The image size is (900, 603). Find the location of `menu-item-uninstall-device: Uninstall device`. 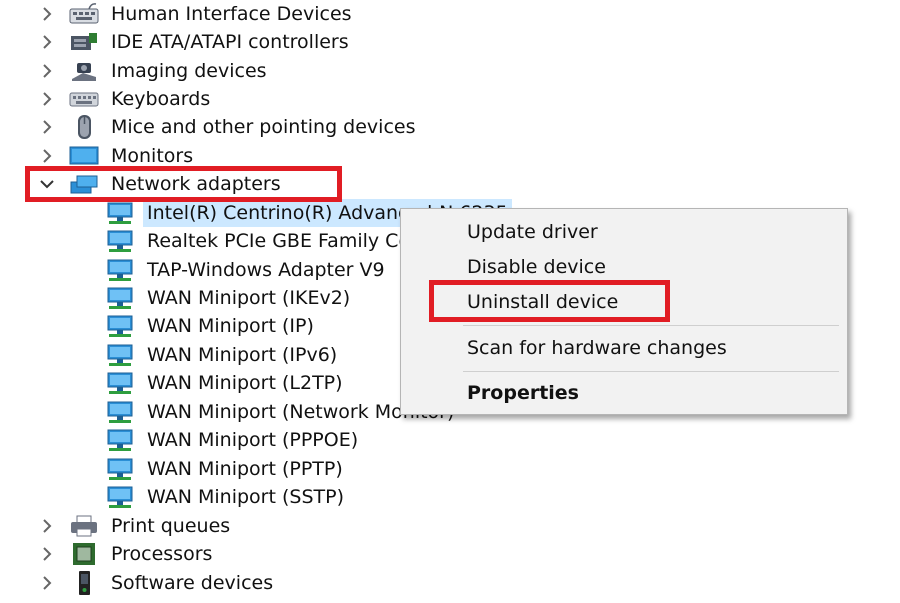

menu-item-uninstall-device: Uninstall device is located at coordinates (542, 302).